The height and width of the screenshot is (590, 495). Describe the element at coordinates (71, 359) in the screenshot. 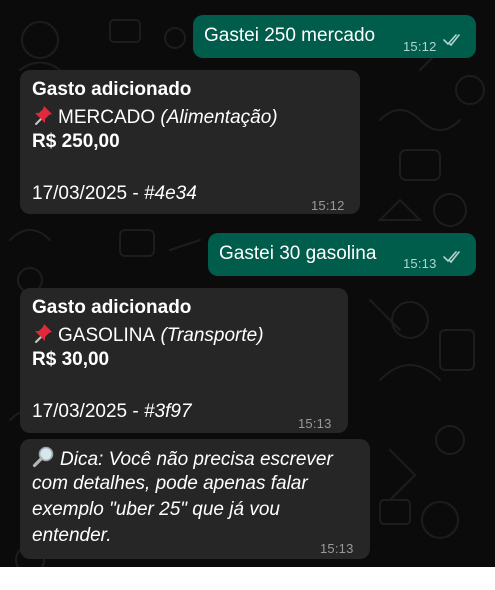

I see `expense-amount: R$ 30,00` at that location.